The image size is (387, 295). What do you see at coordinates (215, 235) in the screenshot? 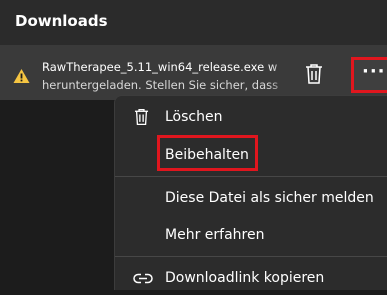
I see `menu-label-learn-more: Mehr erfahren` at bounding box center [215, 235].